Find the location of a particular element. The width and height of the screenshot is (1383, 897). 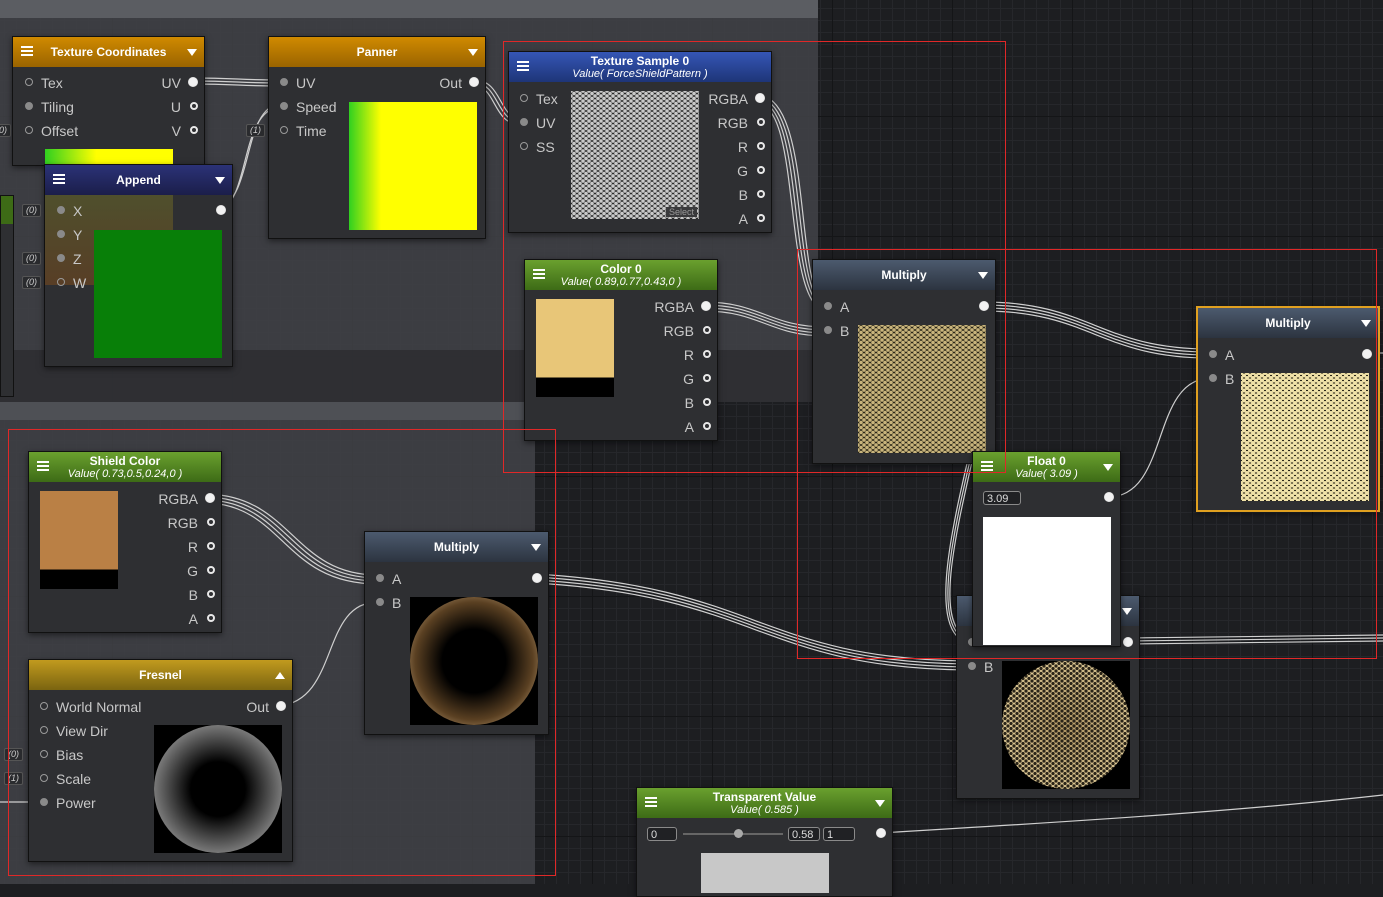

output-port-v: V is located at coordinates (185, 131).